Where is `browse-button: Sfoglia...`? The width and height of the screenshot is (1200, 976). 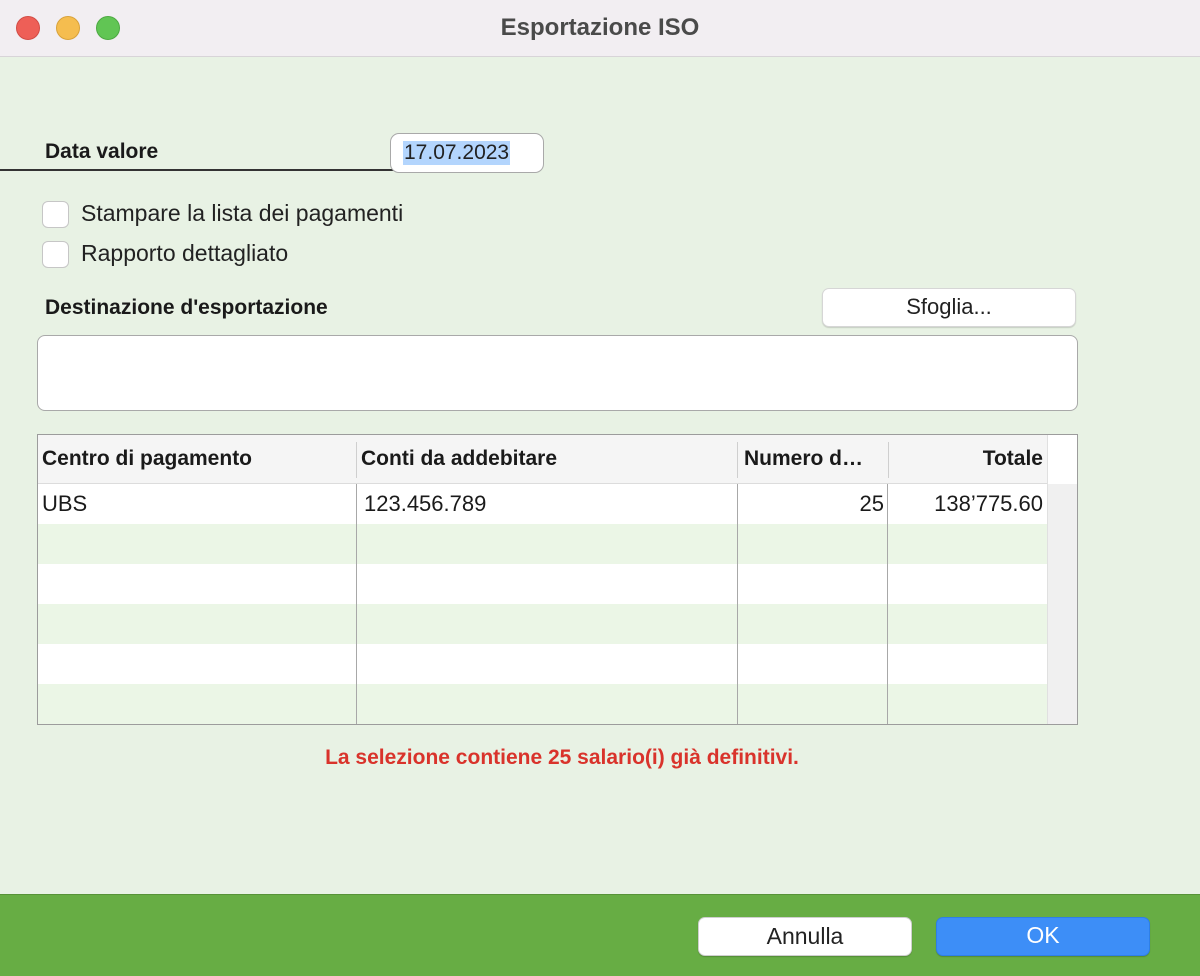 browse-button: Sfoglia... is located at coordinates (949, 307).